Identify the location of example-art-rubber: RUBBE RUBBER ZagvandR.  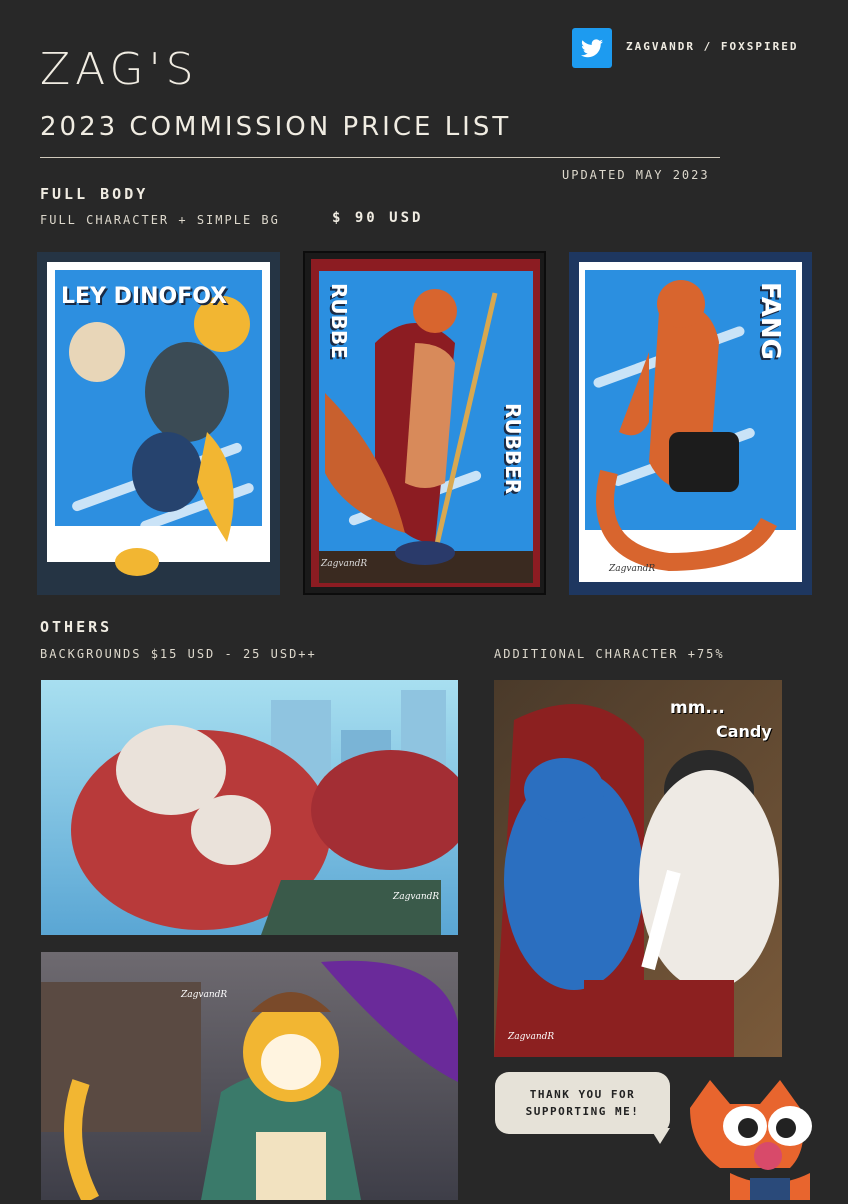
(424, 423).